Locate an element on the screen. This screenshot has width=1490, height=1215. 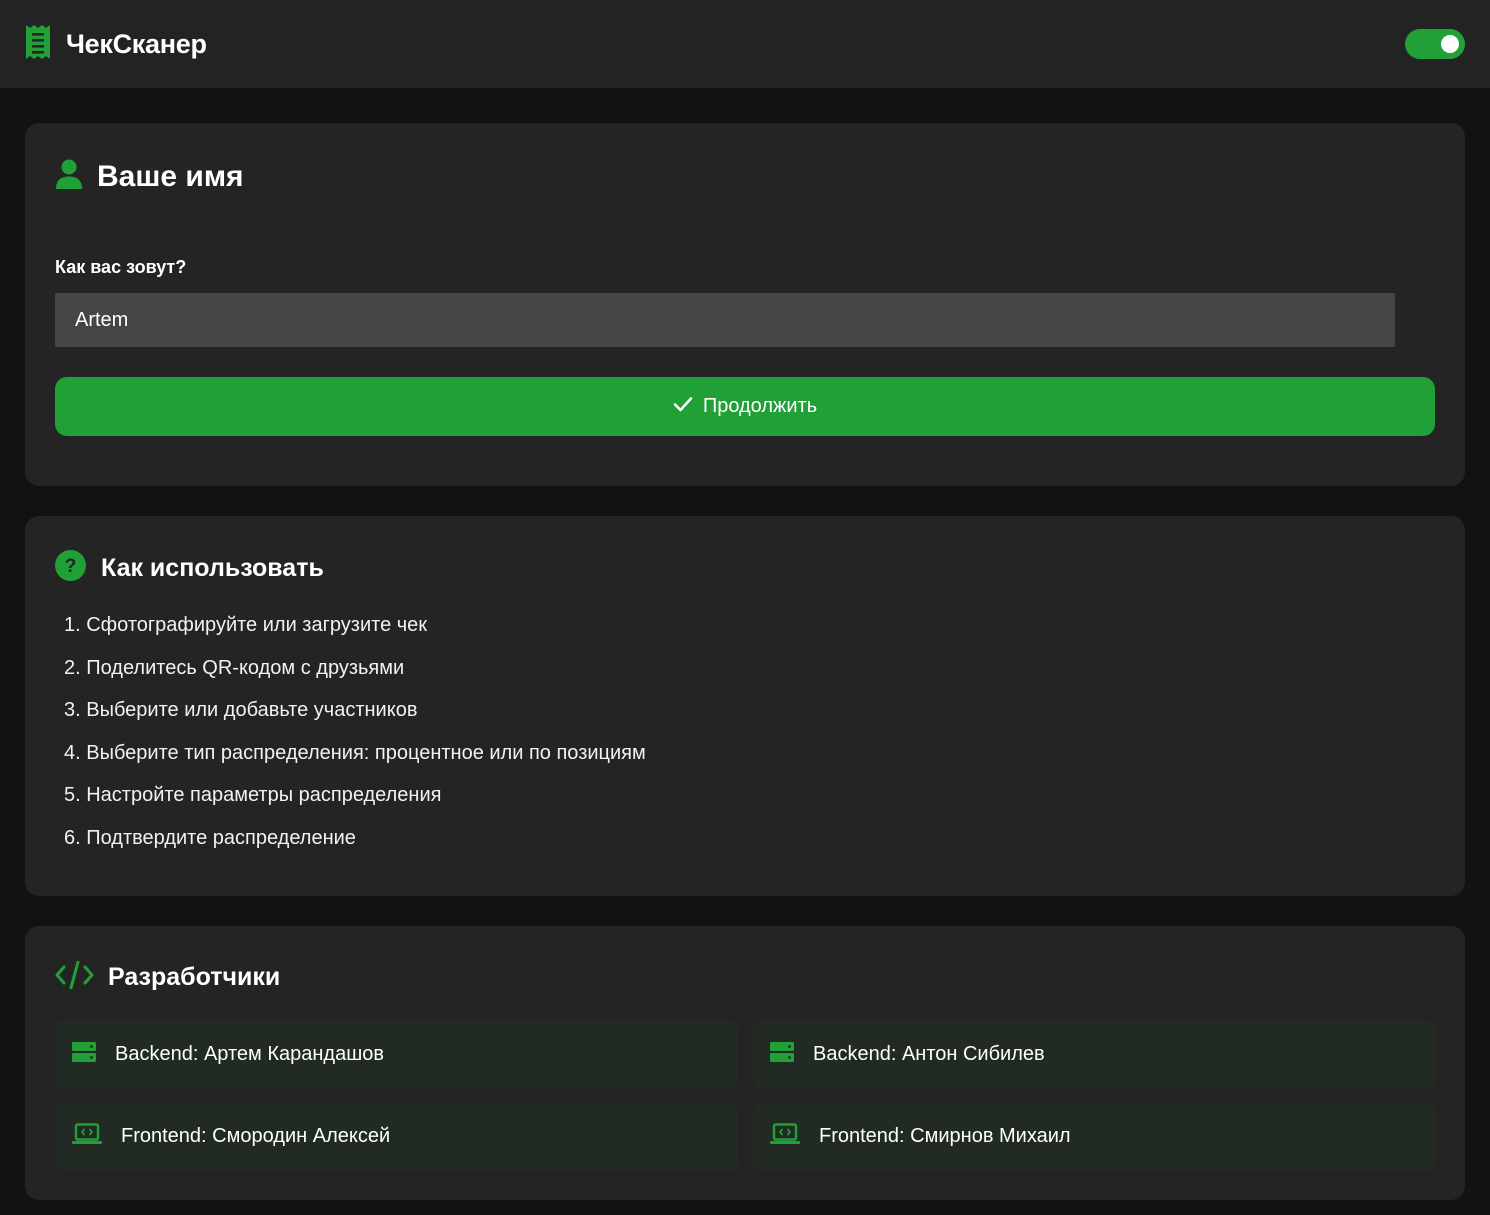
name-card-title: Ваше имя is located at coordinates (170, 176).